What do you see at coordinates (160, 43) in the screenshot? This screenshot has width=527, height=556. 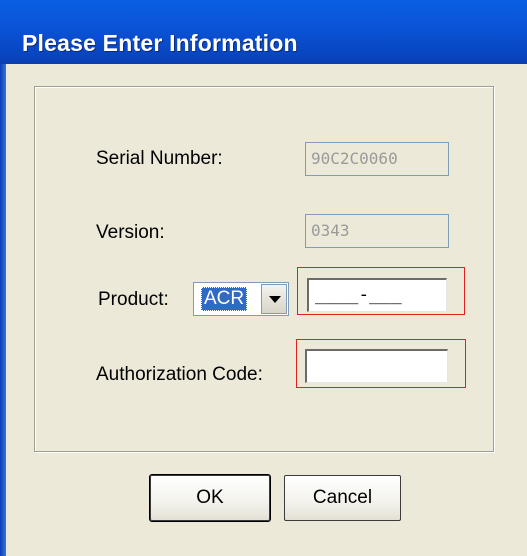 I see `window-title: Please Enter Information` at bounding box center [160, 43].